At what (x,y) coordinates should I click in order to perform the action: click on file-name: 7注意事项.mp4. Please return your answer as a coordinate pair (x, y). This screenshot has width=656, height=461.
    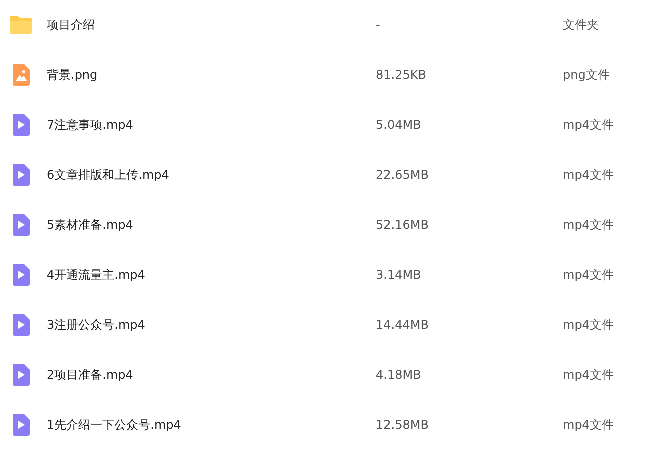
    Looking at the image, I should click on (211, 125).